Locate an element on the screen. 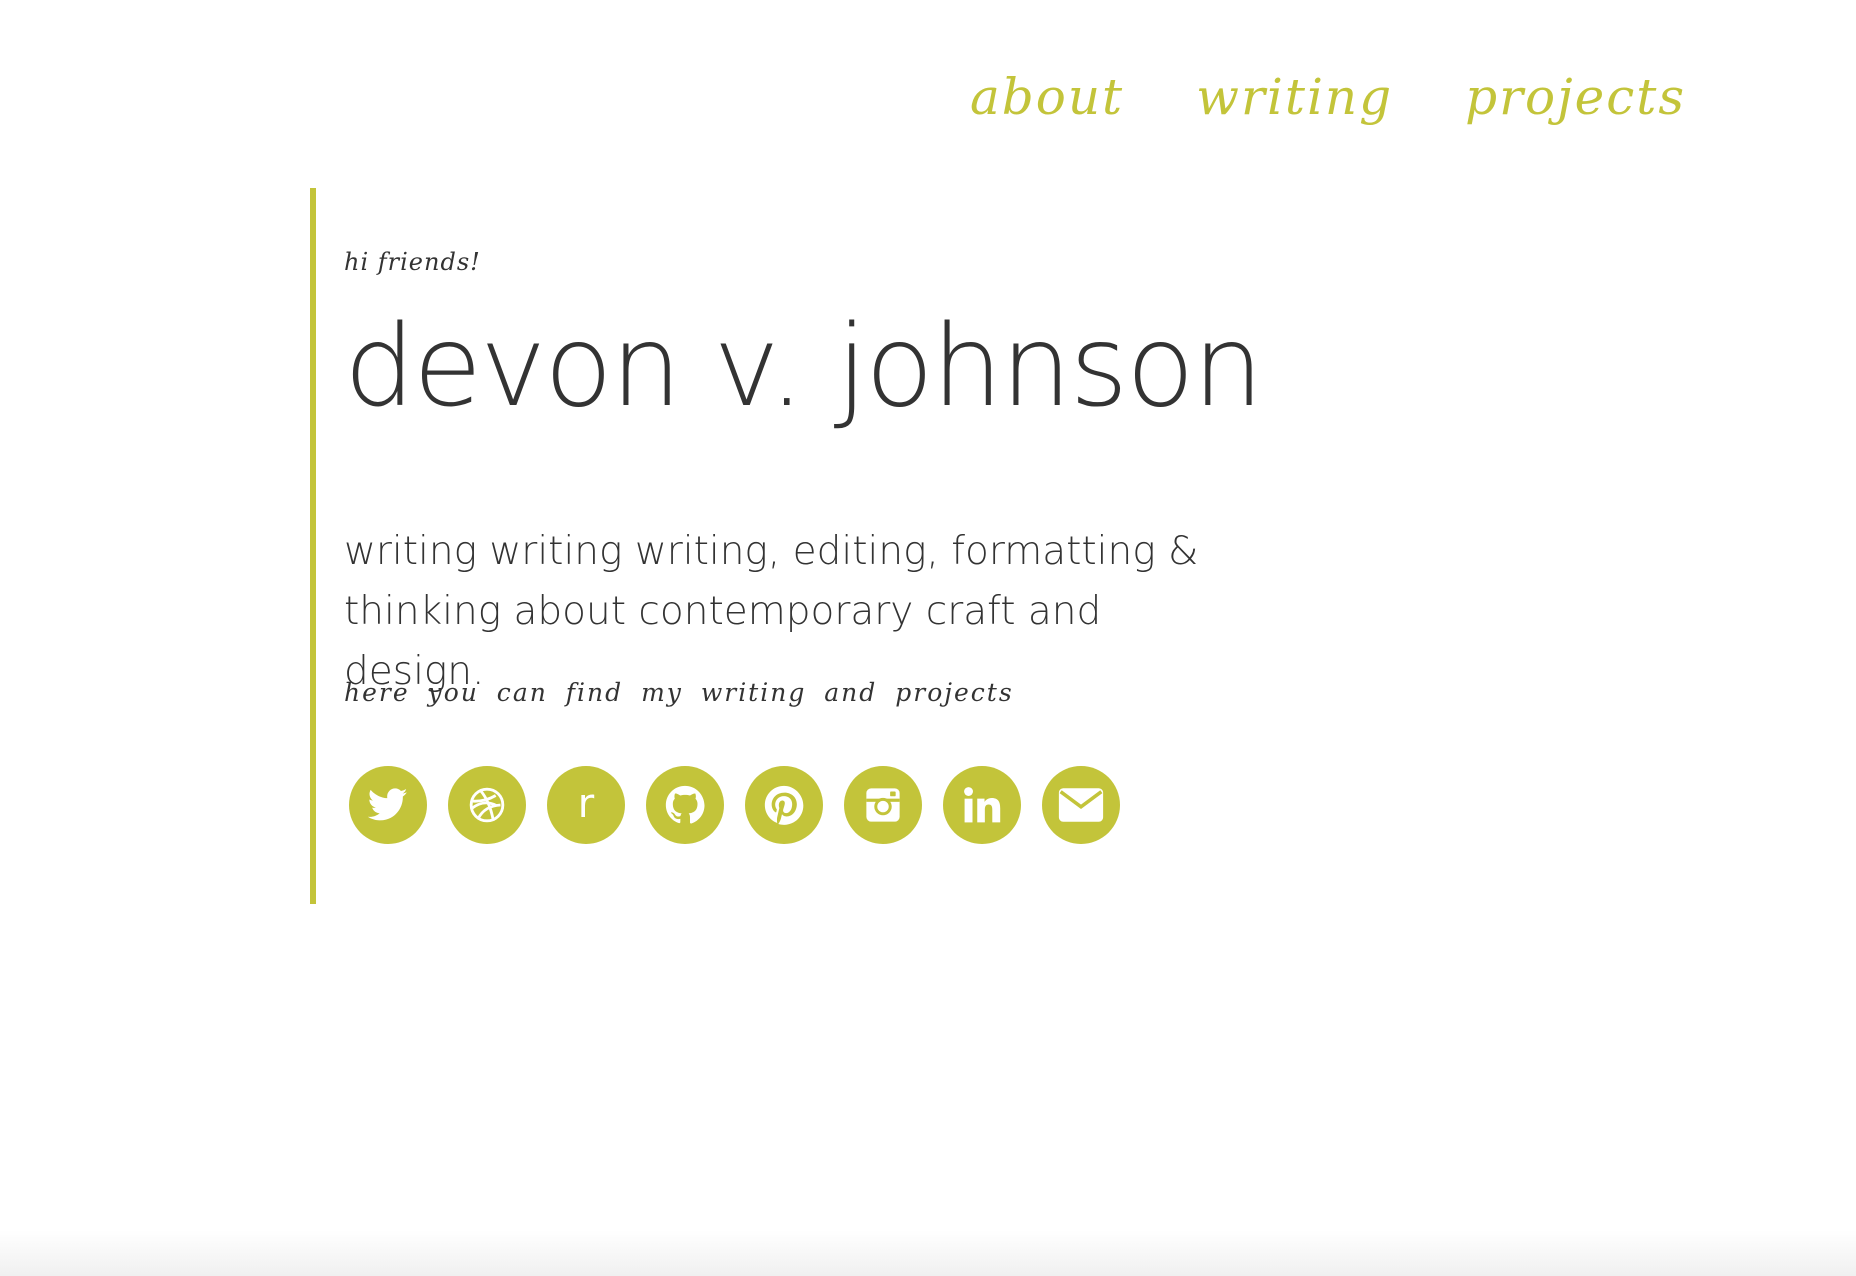  email-button is located at coordinates (1081, 805).